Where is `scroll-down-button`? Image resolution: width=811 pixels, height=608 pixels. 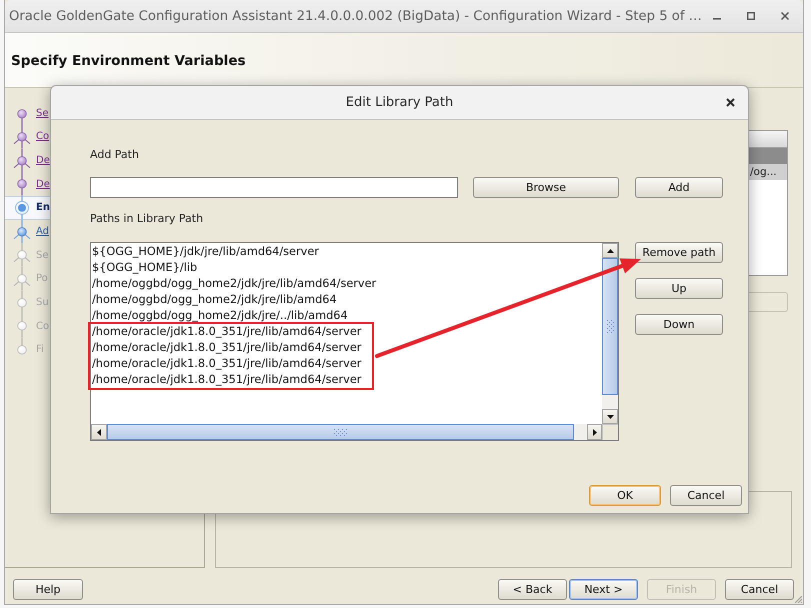 scroll-down-button is located at coordinates (610, 416).